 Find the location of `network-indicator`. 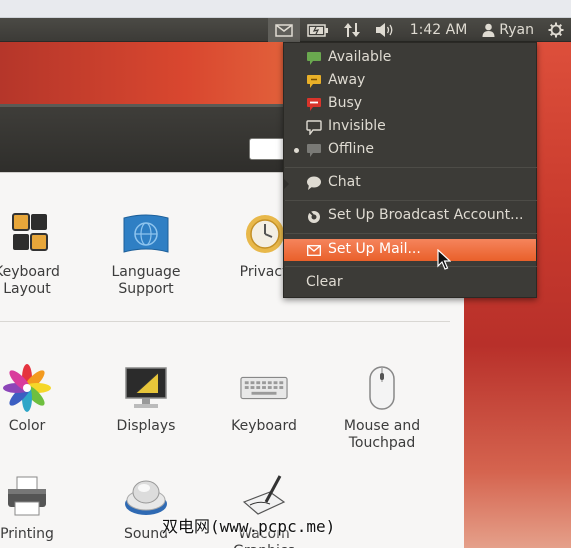

network-indicator is located at coordinates (352, 30).